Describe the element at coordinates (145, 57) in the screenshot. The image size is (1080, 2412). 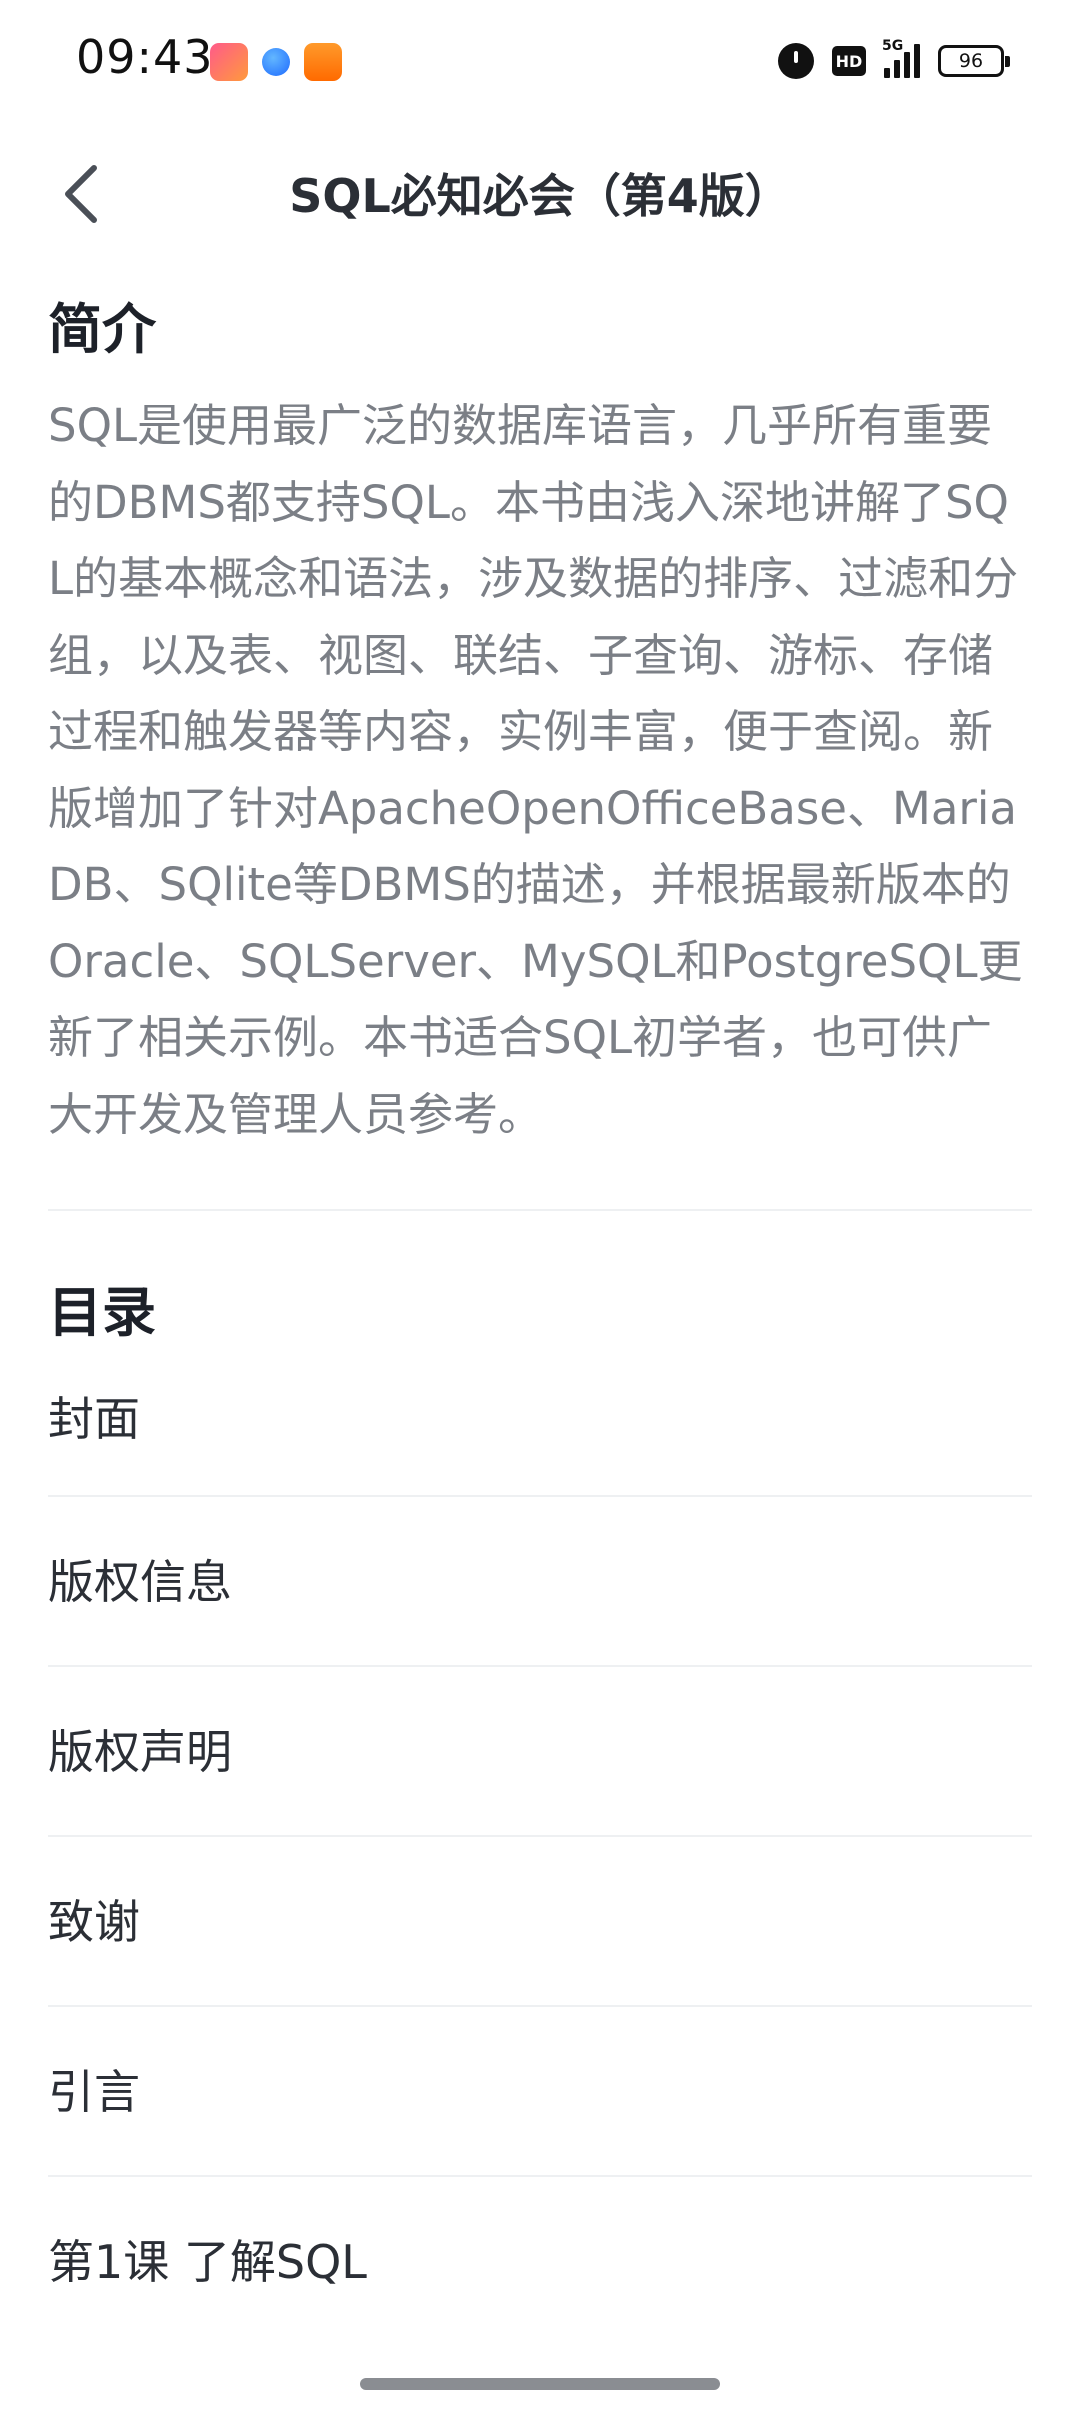
I see `status-time: 09:43` at that location.